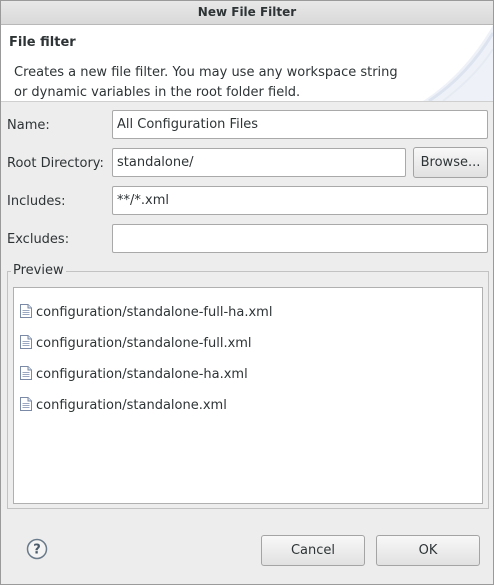 Image resolution: width=494 pixels, height=585 pixels. What do you see at coordinates (142, 374) in the screenshot?
I see `list-item-label: configuration/standalone-ha.xml` at bounding box center [142, 374].